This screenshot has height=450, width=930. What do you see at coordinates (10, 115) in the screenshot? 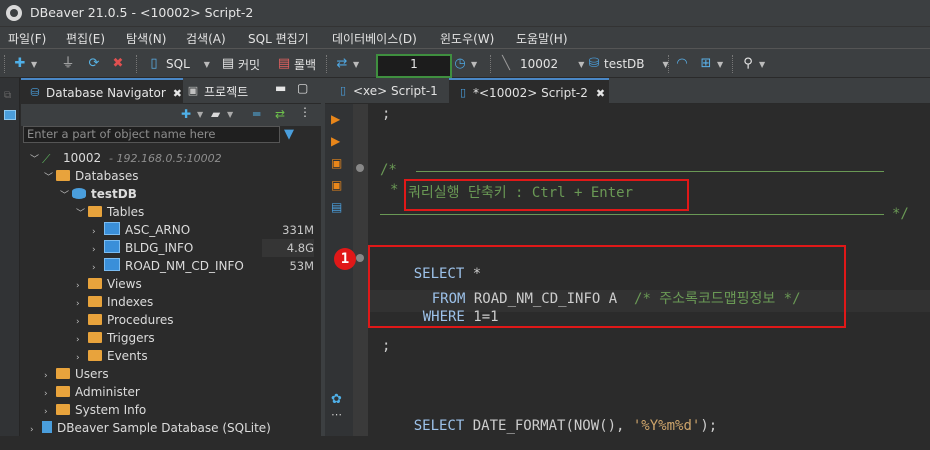
I see `navigator-view-icon` at bounding box center [10, 115].